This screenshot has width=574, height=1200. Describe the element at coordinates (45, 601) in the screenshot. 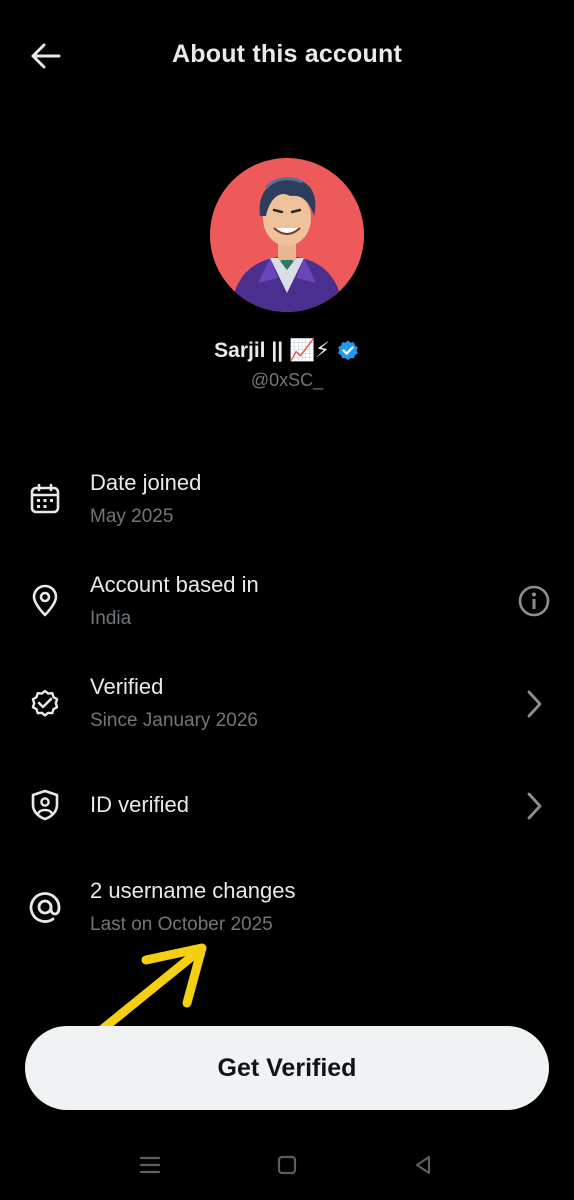

I see `location-pin-icon` at that location.